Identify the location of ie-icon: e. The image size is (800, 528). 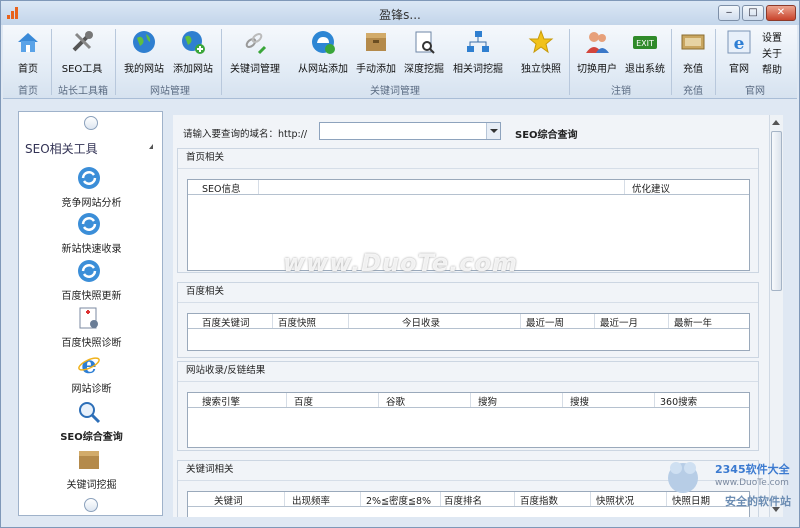
(89, 364).